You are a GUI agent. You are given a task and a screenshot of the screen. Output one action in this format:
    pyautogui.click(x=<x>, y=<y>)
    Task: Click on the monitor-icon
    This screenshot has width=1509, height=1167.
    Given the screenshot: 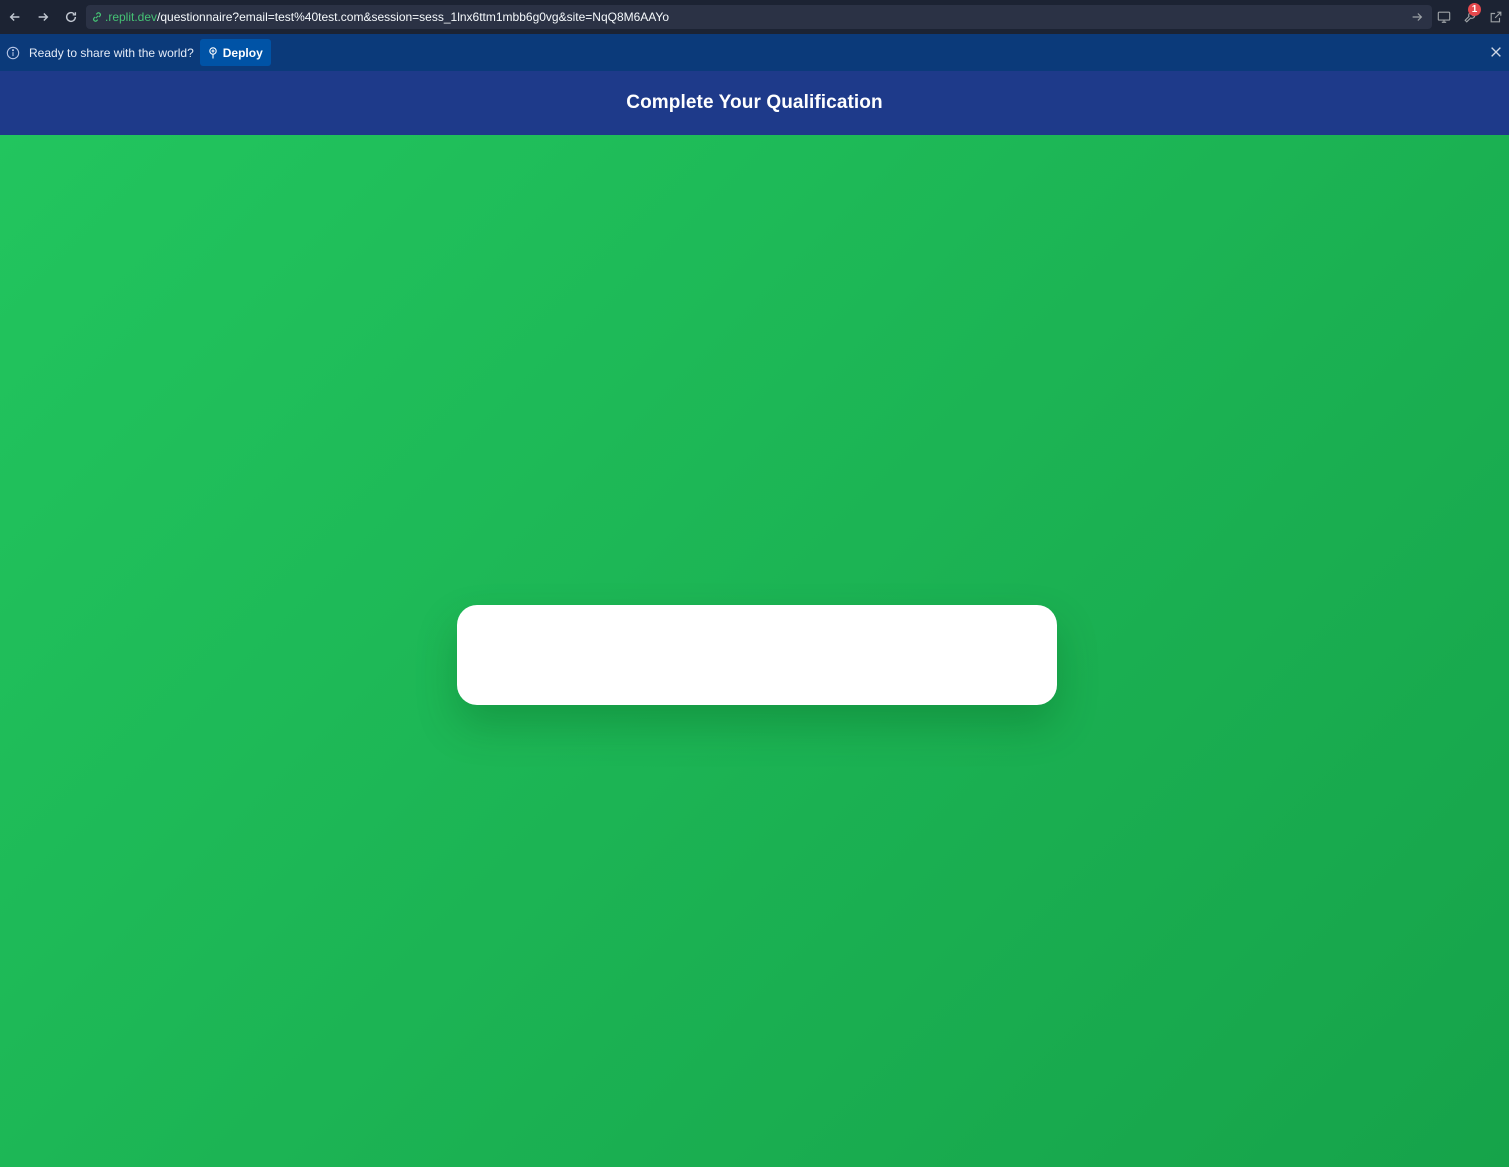 What is the action you would take?
    pyautogui.click(x=1444, y=17)
    